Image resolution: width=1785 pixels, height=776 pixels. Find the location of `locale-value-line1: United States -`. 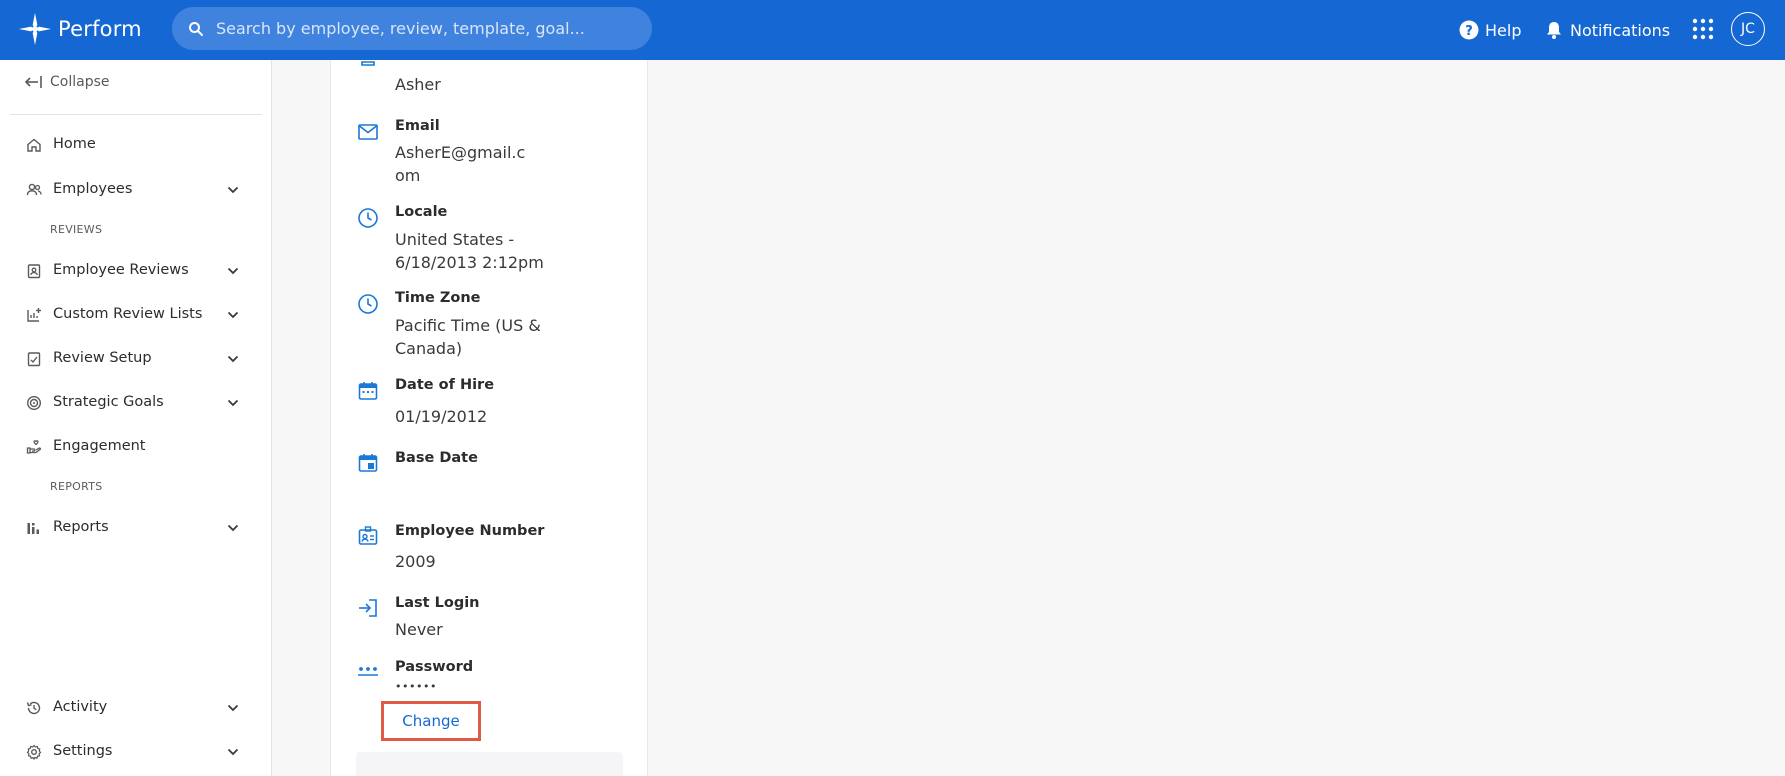

locale-value-line1: United States - is located at coordinates (455, 239).